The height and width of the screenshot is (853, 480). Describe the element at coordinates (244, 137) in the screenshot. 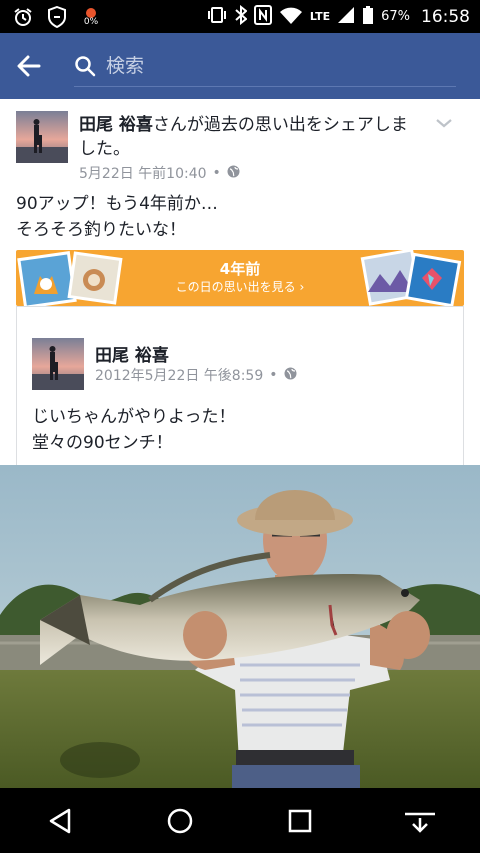

I see `post-author-line: 田尾 裕喜さんが過去の思い出をシェアしました。` at that location.